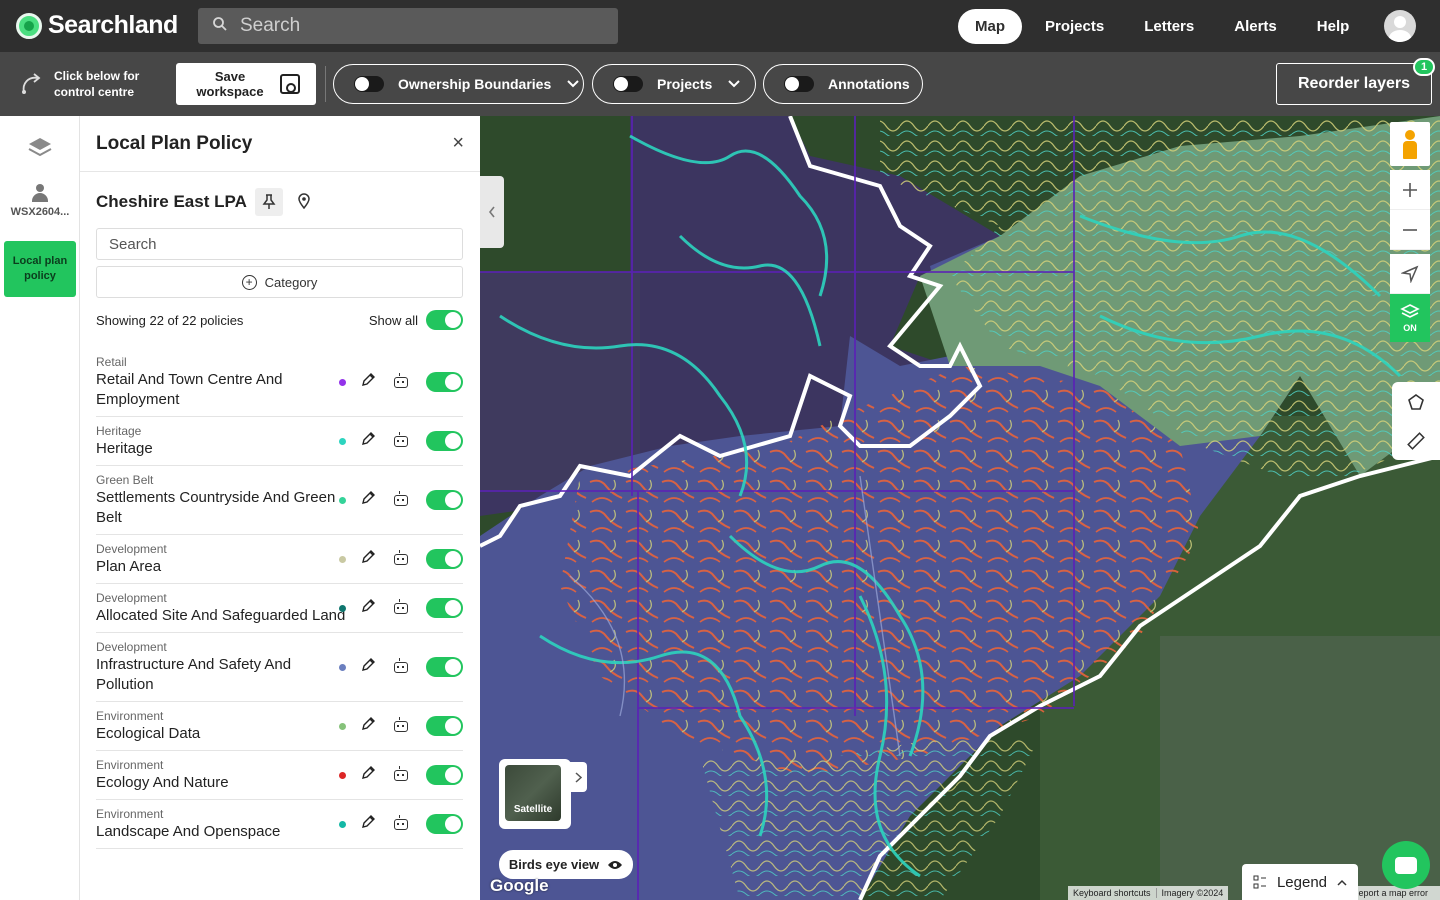  What do you see at coordinates (279, 244) in the screenshot?
I see `policy-search-input: Search` at bounding box center [279, 244].